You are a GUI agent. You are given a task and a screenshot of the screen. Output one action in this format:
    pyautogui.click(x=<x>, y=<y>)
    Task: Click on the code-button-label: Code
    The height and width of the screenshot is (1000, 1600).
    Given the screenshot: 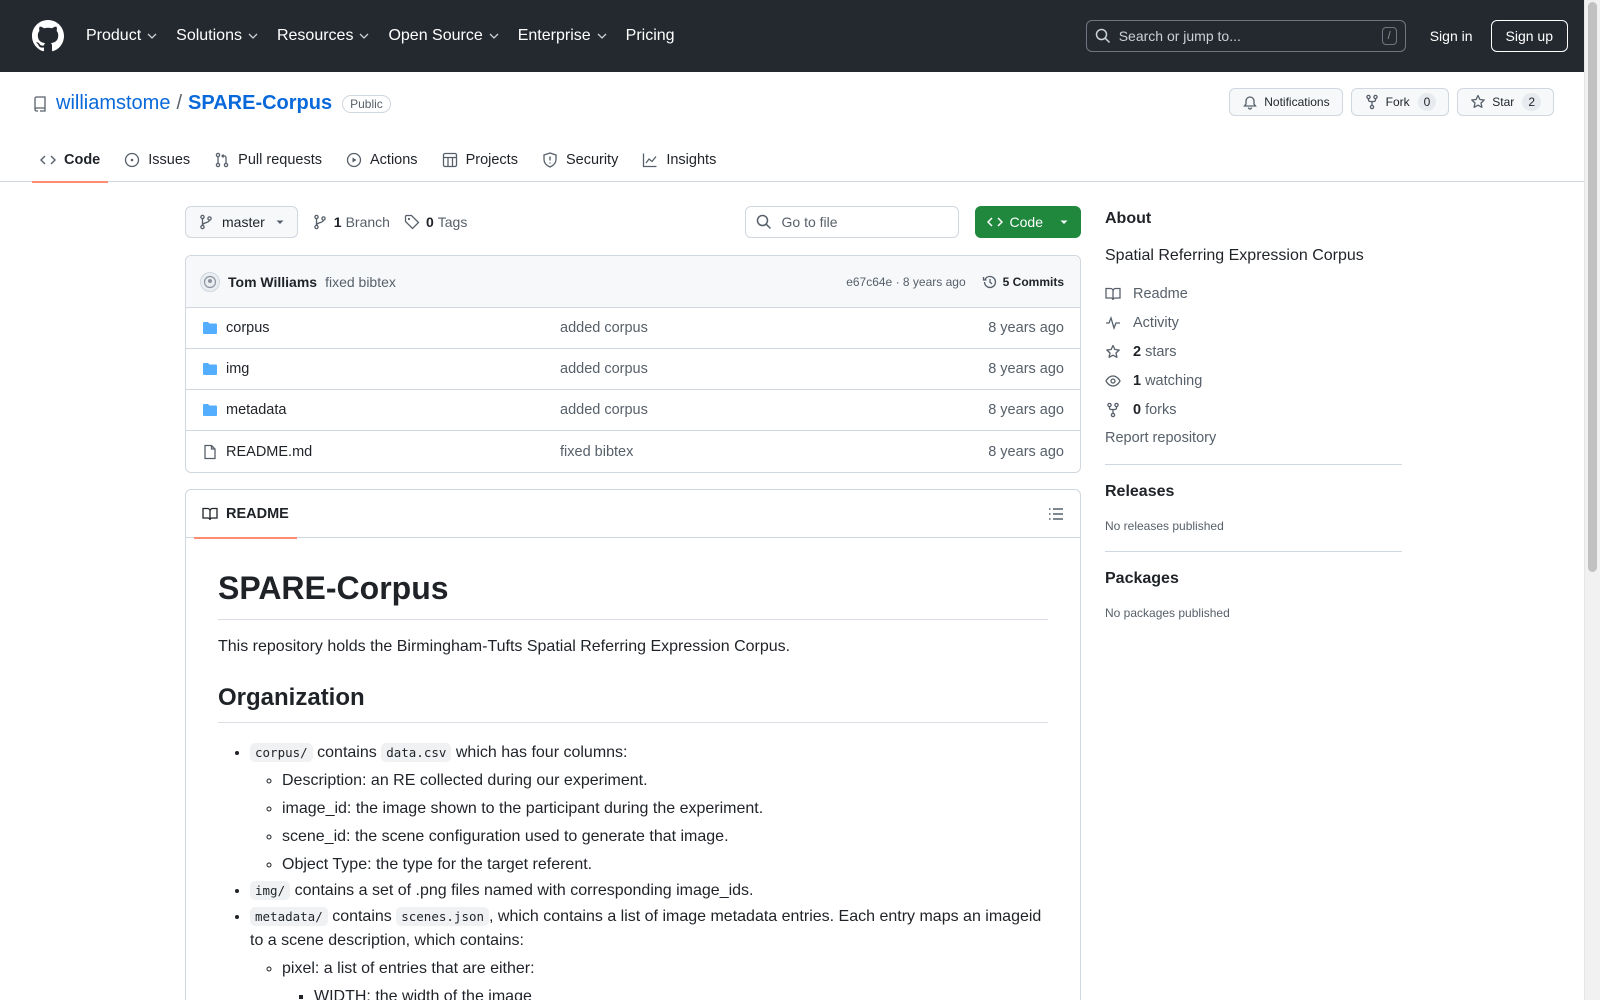 What is the action you would take?
    pyautogui.click(x=1026, y=222)
    